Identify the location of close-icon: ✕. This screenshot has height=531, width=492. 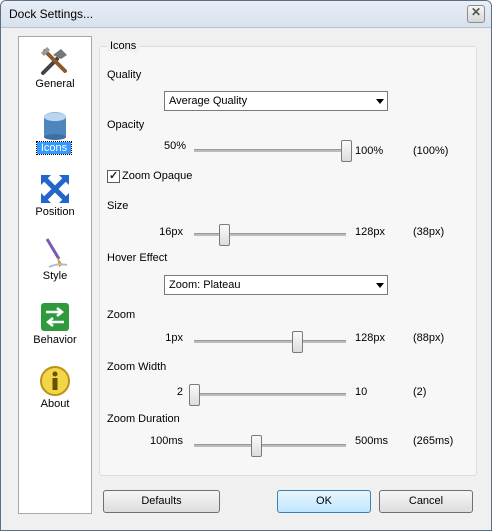
(476, 12).